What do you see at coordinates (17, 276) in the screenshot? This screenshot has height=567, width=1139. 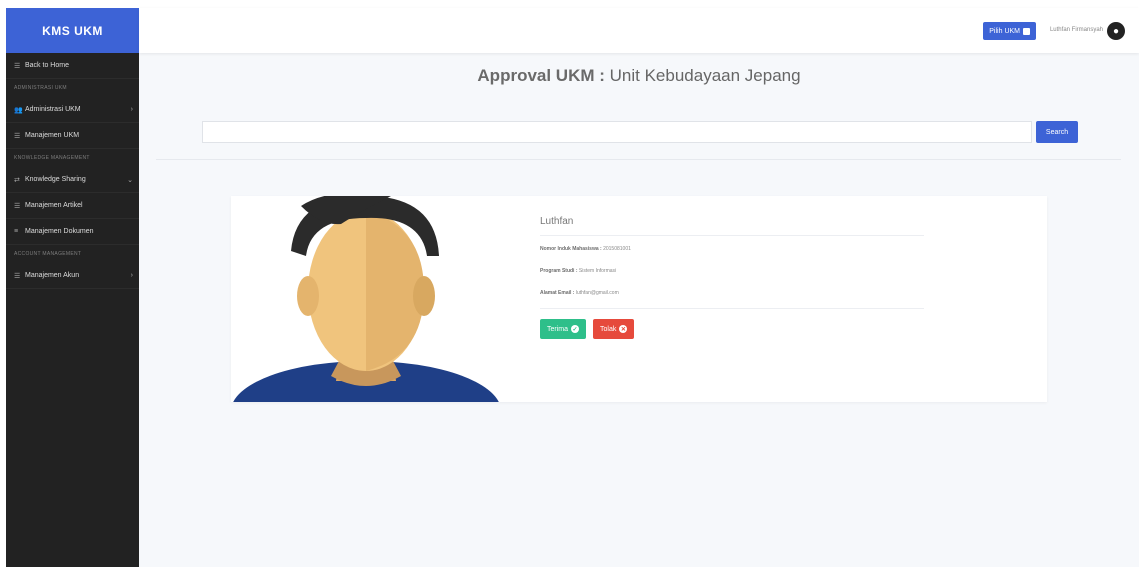 I see `user-icon: ☰` at bounding box center [17, 276].